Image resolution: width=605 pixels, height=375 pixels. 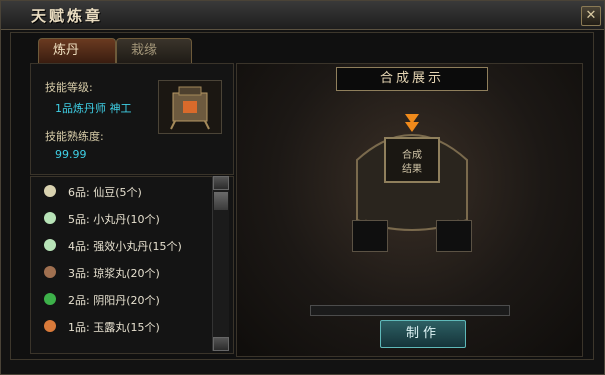 I want to click on list-item: 4品: 强效小丸丹(15个), so click(x=122, y=246).